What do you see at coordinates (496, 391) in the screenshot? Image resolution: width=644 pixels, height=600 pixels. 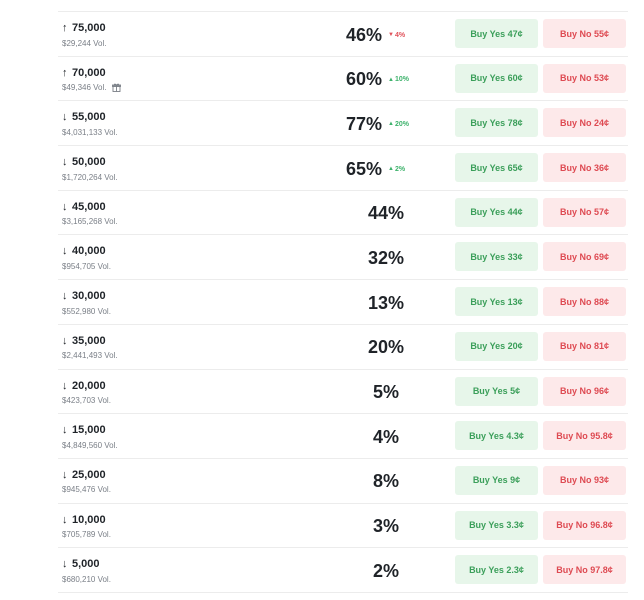 I see `buy-yes-button: Buy Yes 5¢` at bounding box center [496, 391].